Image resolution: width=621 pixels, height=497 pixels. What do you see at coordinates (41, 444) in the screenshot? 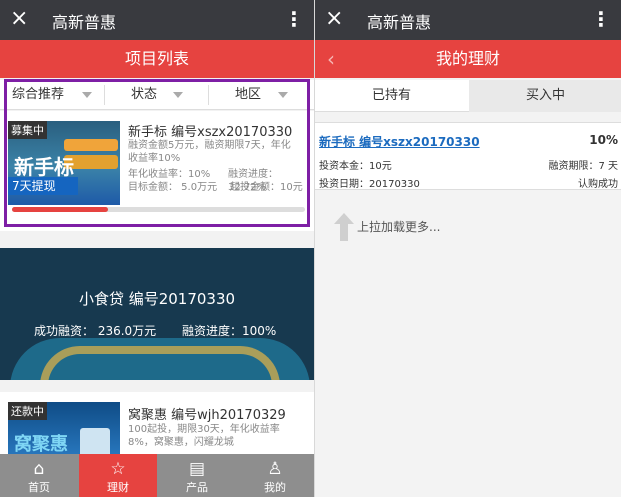
I see `thumbnail-caption: 窝聚惠` at bounding box center [41, 444].